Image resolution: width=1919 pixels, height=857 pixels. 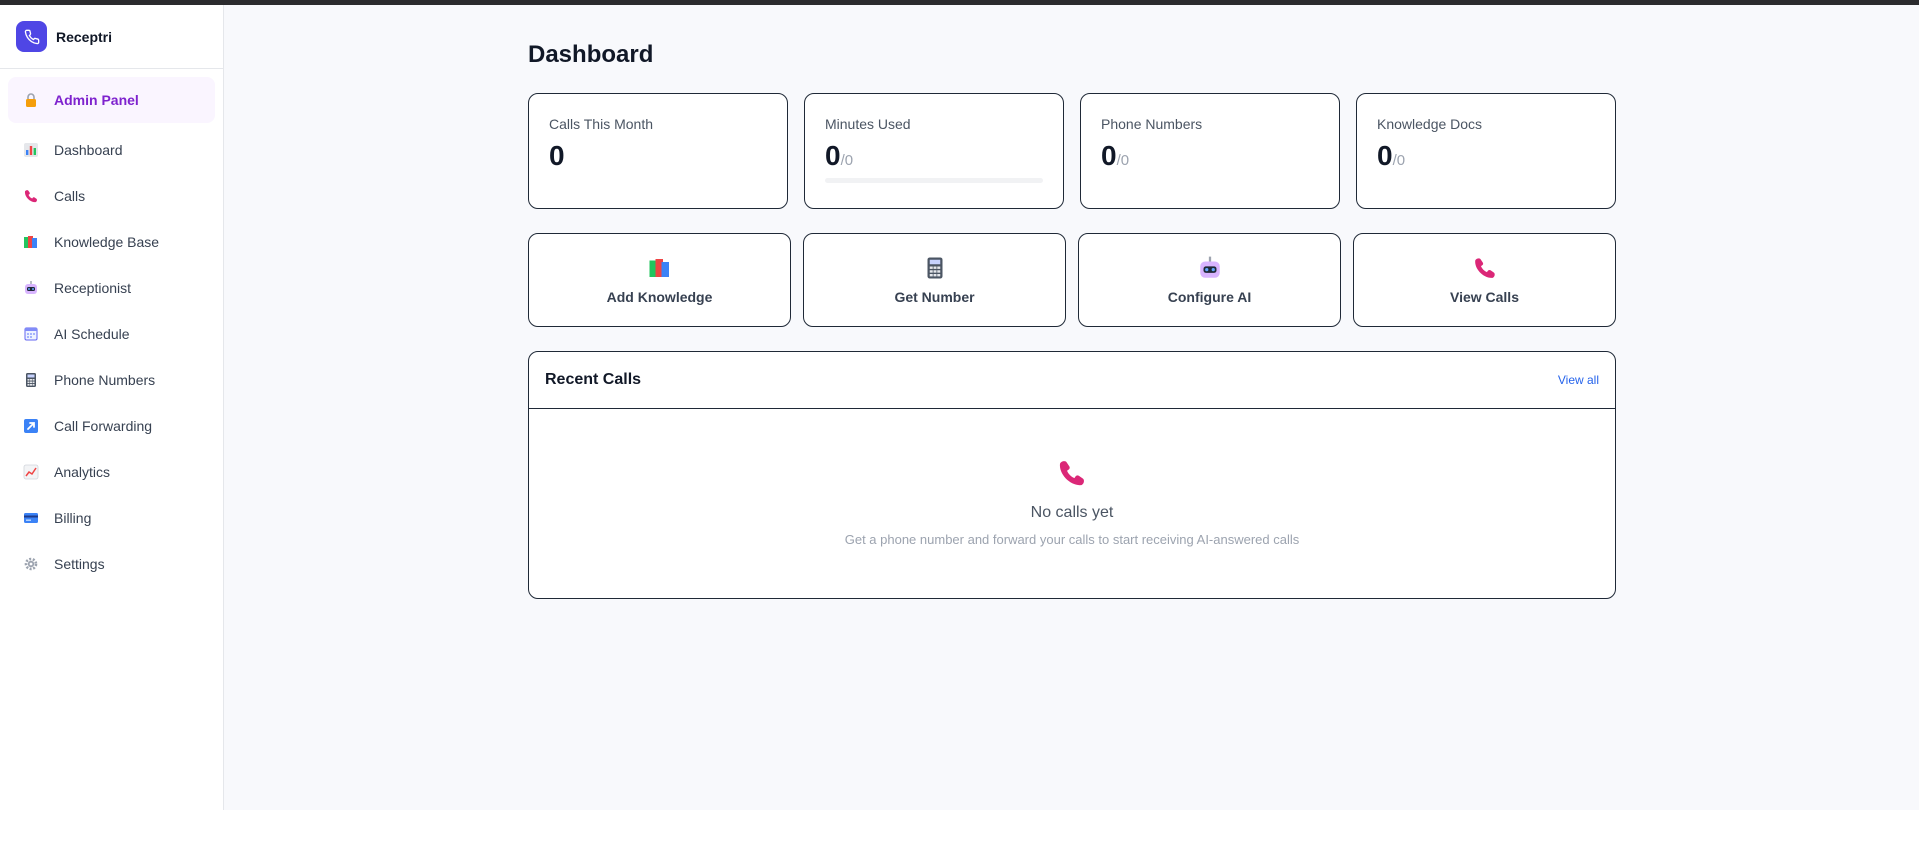 I want to click on sidebar-item-ai-schedule: AI Schedule, so click(x=111, y=334).